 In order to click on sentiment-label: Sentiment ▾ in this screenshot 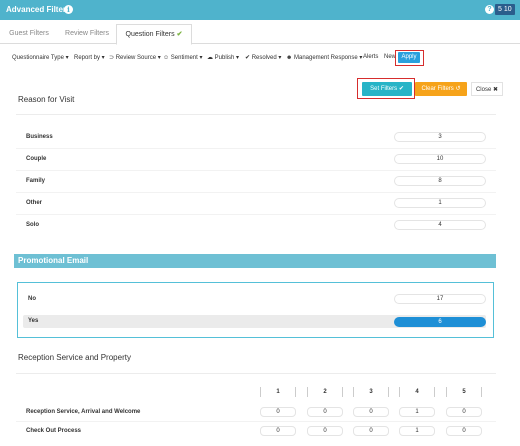, I will do `click(186, 58)`.